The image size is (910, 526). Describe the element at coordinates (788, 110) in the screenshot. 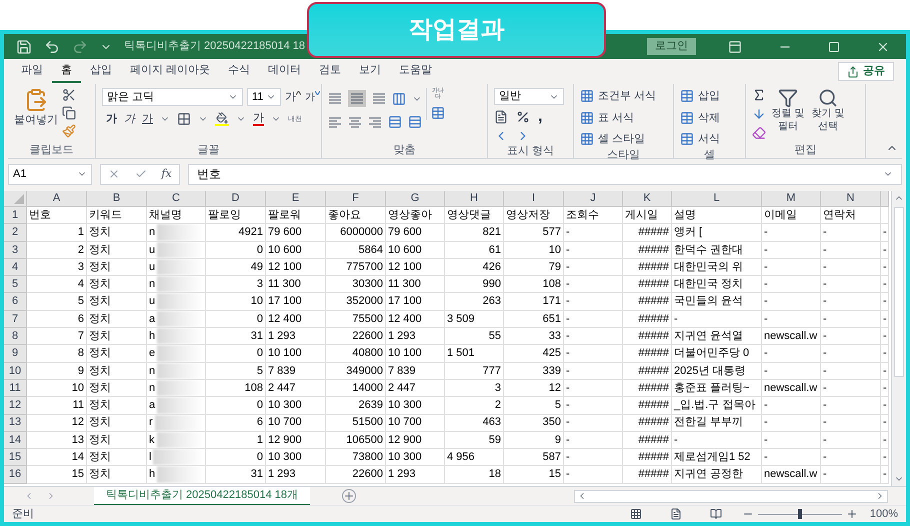

I see `sort-filter-button: 정렬 및 필터` at that location.